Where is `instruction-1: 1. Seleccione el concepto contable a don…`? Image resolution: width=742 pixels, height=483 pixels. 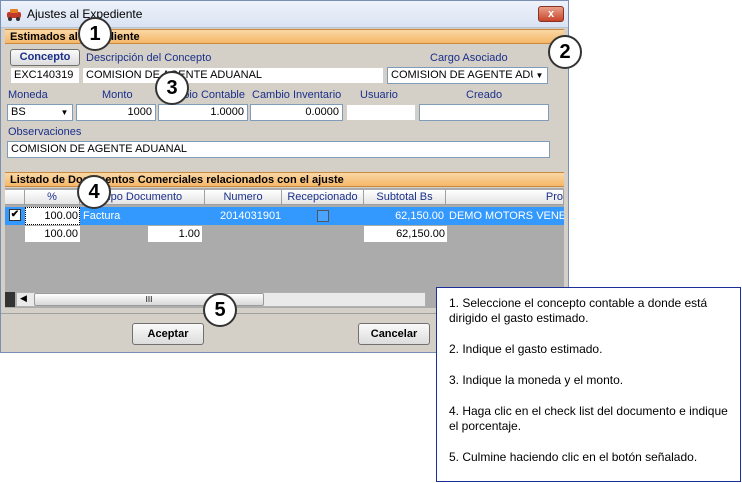
instruction-1: 1. Seleccione el concepto contable a don… is located at coordinates (578, 310).